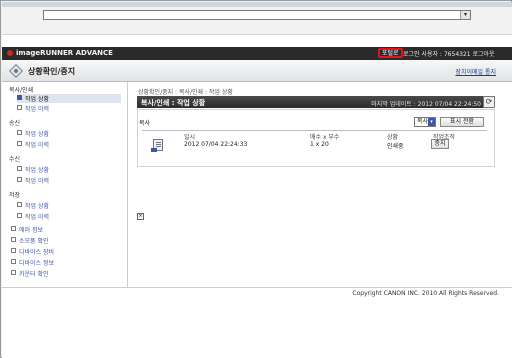 The image size is (512, 358). Describe the element at coordinates (426, 104) in the screenshot. I see `last-updated: 마지막 업데이트 : 2012 07/04 22:24:50` at that location.